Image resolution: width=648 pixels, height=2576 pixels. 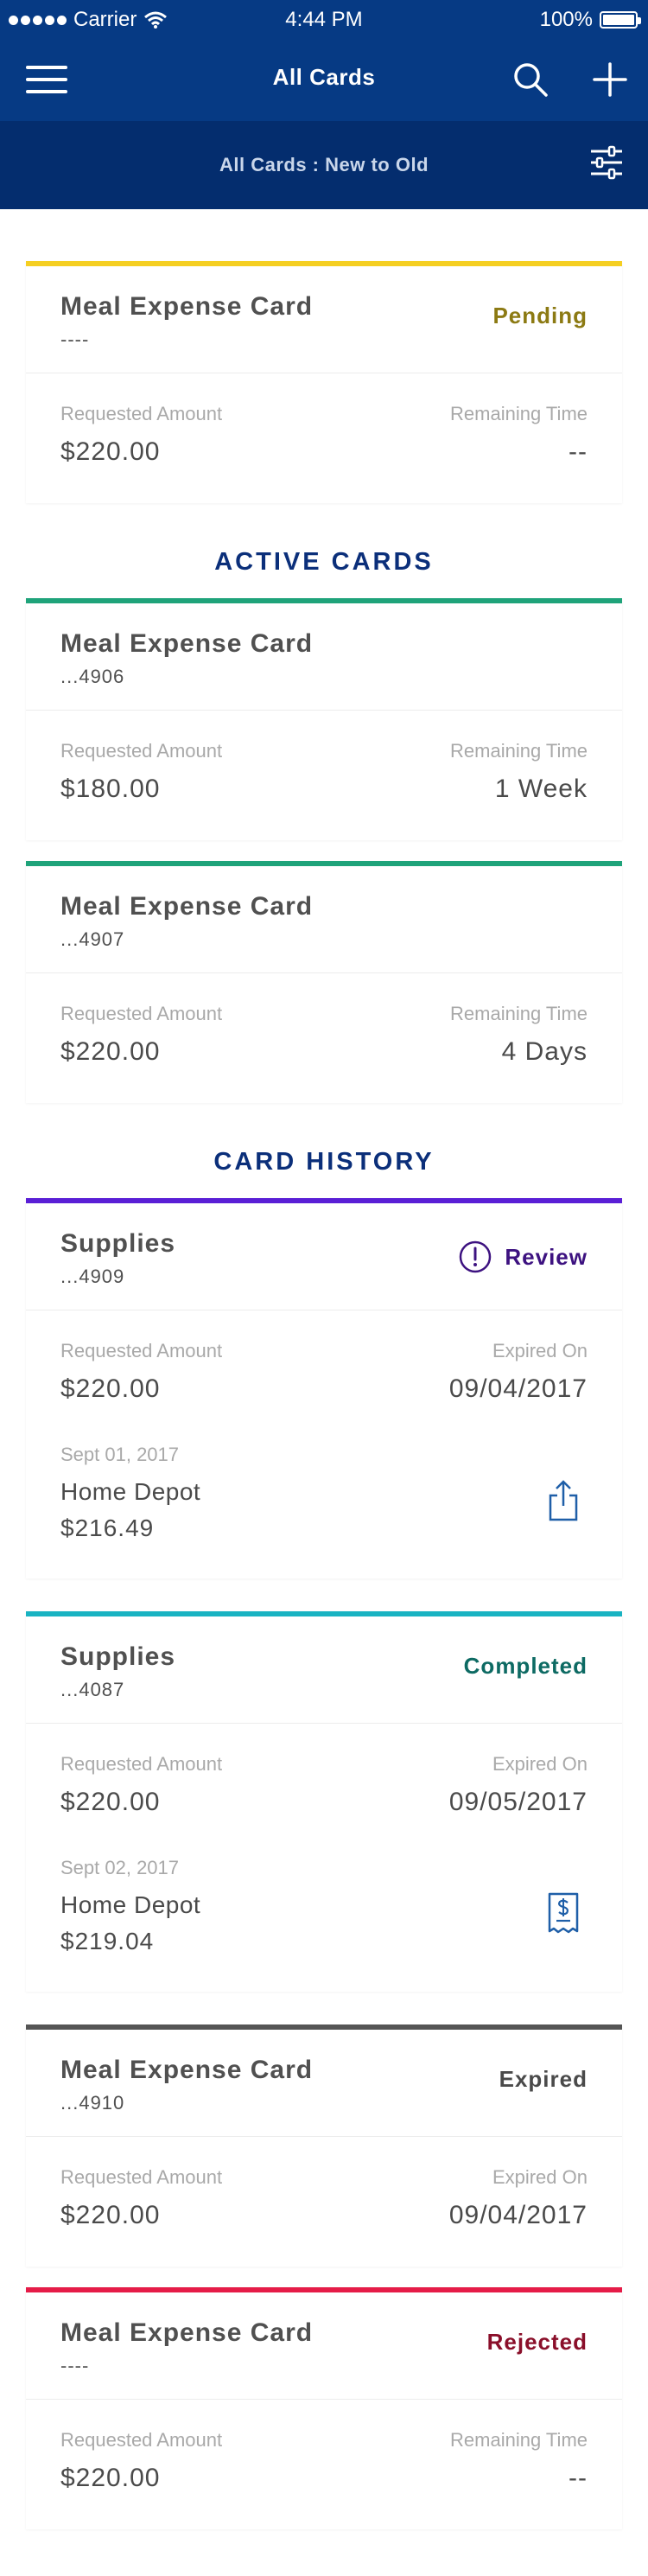 I want to click on transaction-date: Sept 02, 2017, so click(x=120, y=1867).